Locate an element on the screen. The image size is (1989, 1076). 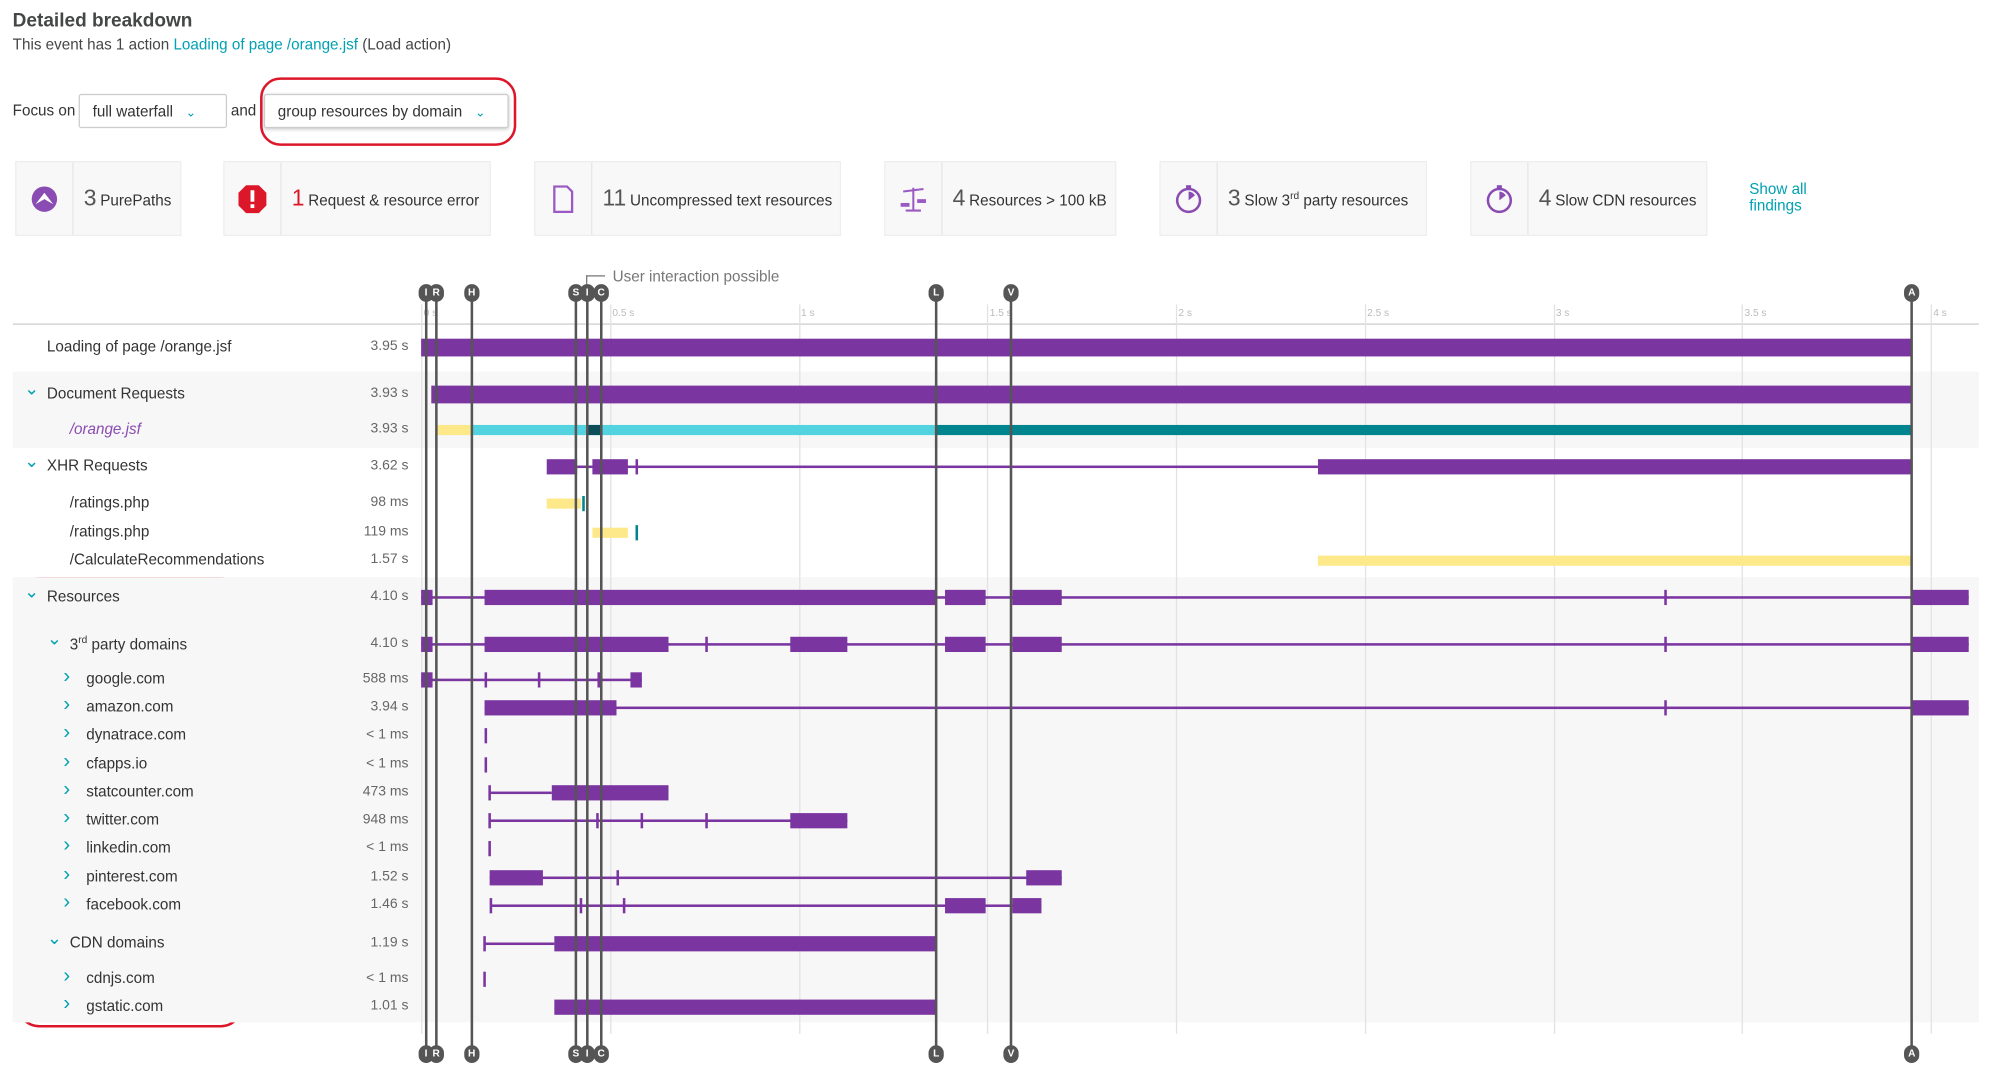
row-label: Resources is located at coordinates (83, 596).